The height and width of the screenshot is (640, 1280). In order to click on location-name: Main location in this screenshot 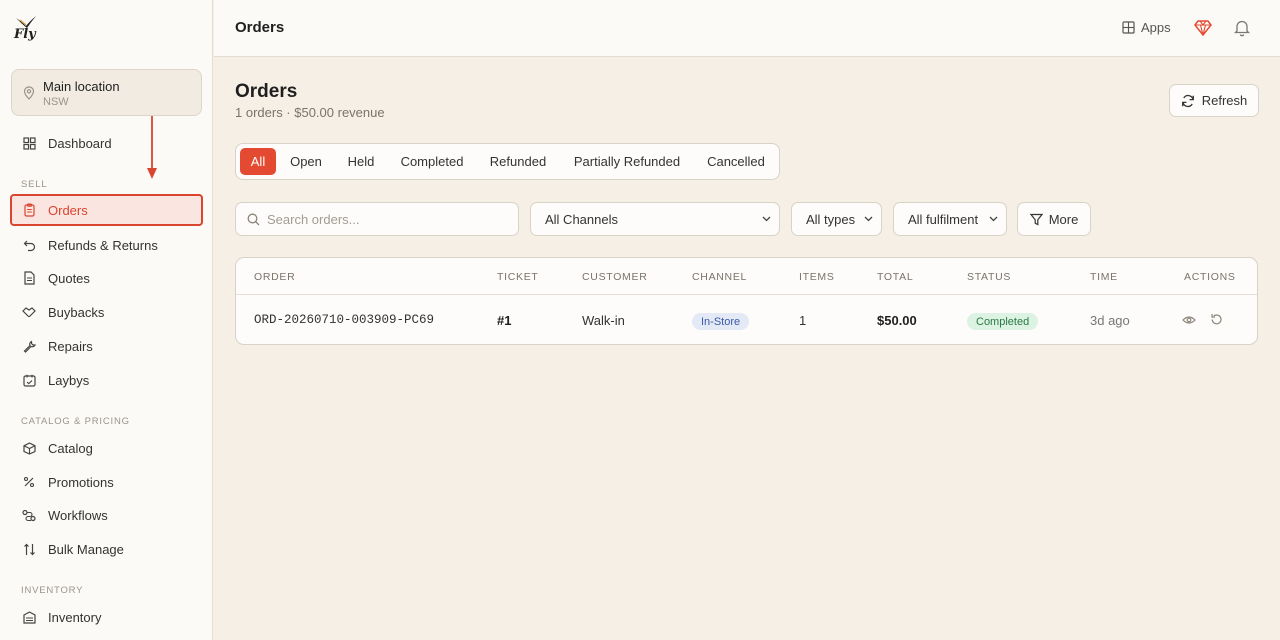, I will do `click(81, 86)`.